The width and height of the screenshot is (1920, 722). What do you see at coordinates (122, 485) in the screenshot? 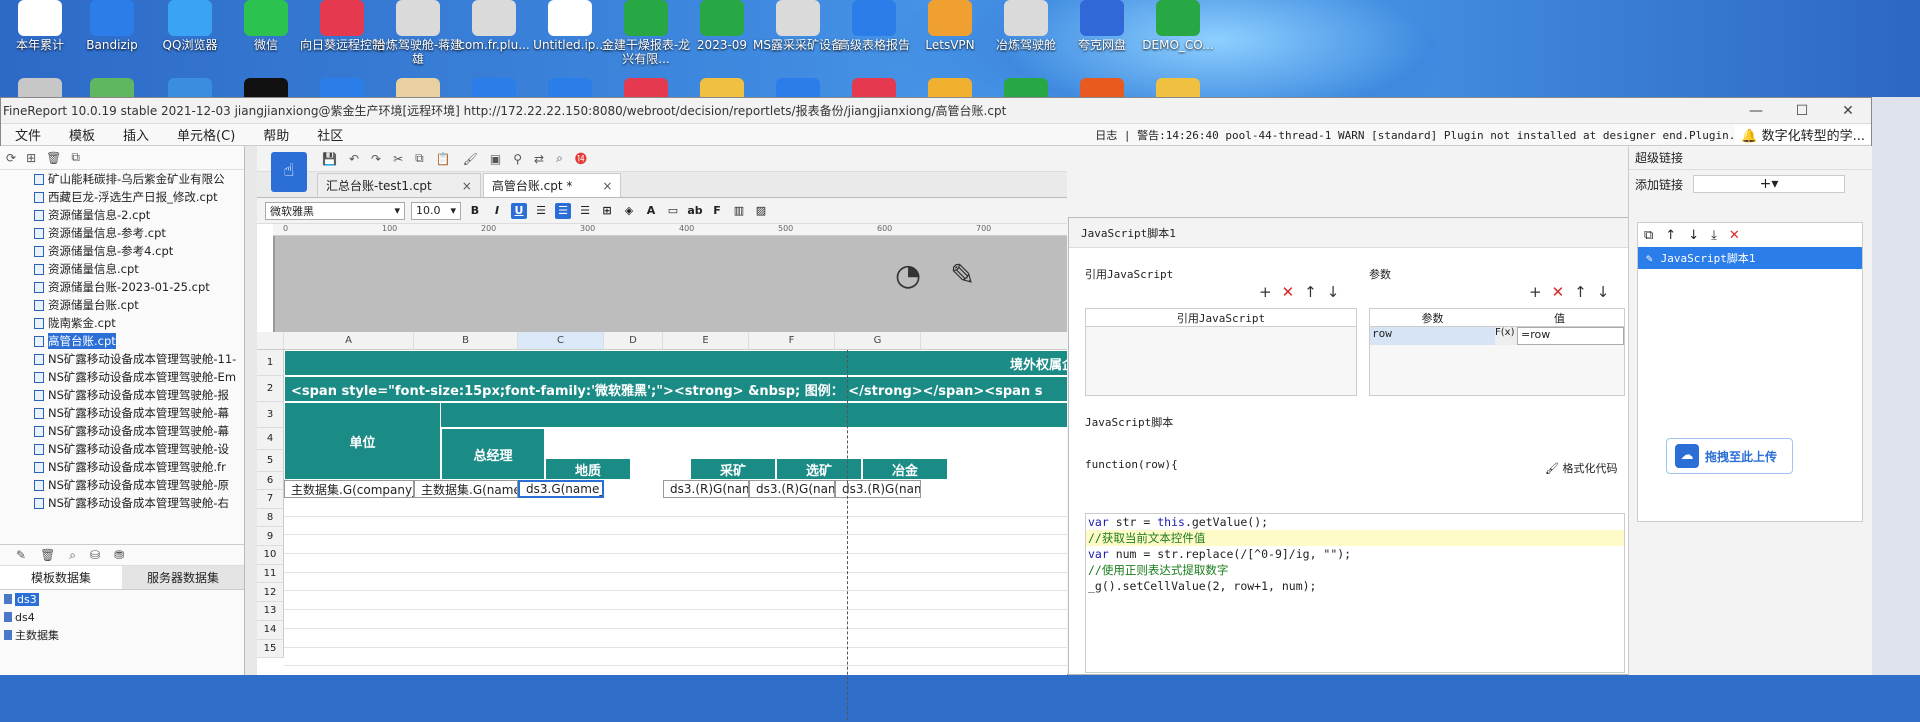
I see `tree-file-item: NS矿露移动设备成本管理驾驶舱-原` at bounding box center [122, 485].